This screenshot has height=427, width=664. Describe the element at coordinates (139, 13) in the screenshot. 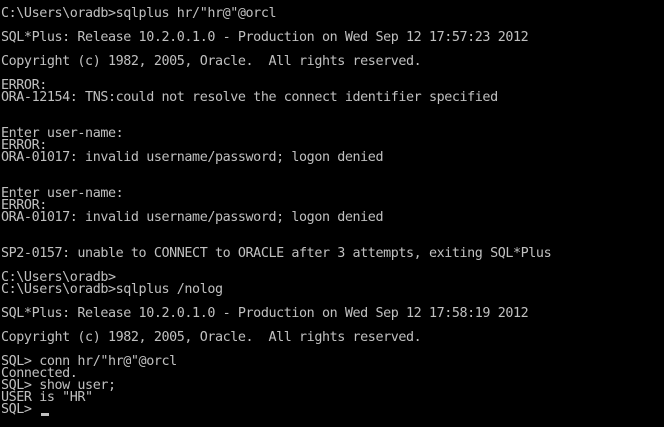

I see `console-line-command-sqlplus-login: C:\Users\oradb>sqlplus hr/"hr@"@orcl` at that location.